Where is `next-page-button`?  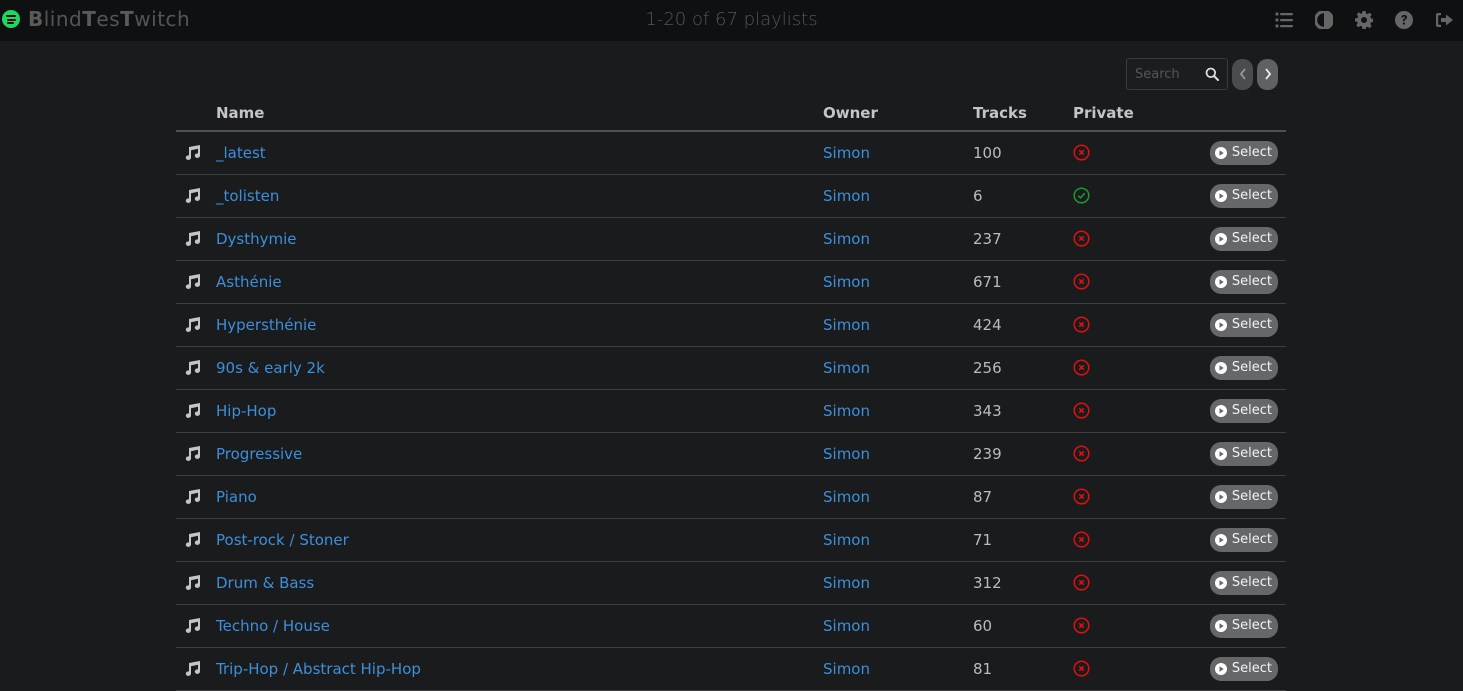
next-page-button is located at coordinates (1267, 74).